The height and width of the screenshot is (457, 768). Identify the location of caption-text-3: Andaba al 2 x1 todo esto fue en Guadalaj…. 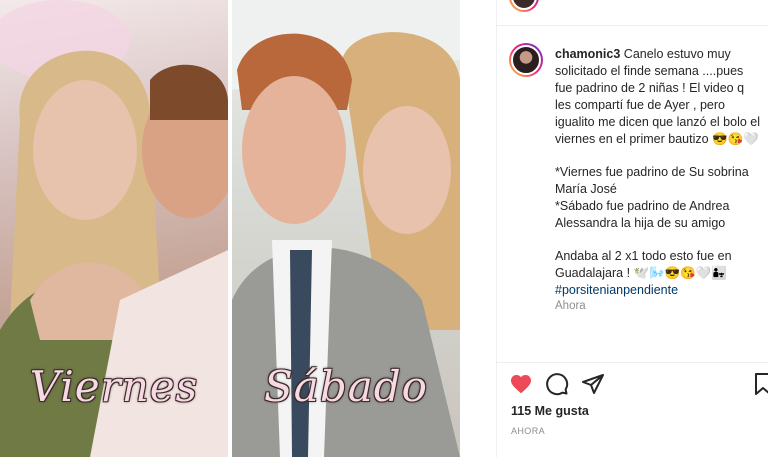
(643, 264).